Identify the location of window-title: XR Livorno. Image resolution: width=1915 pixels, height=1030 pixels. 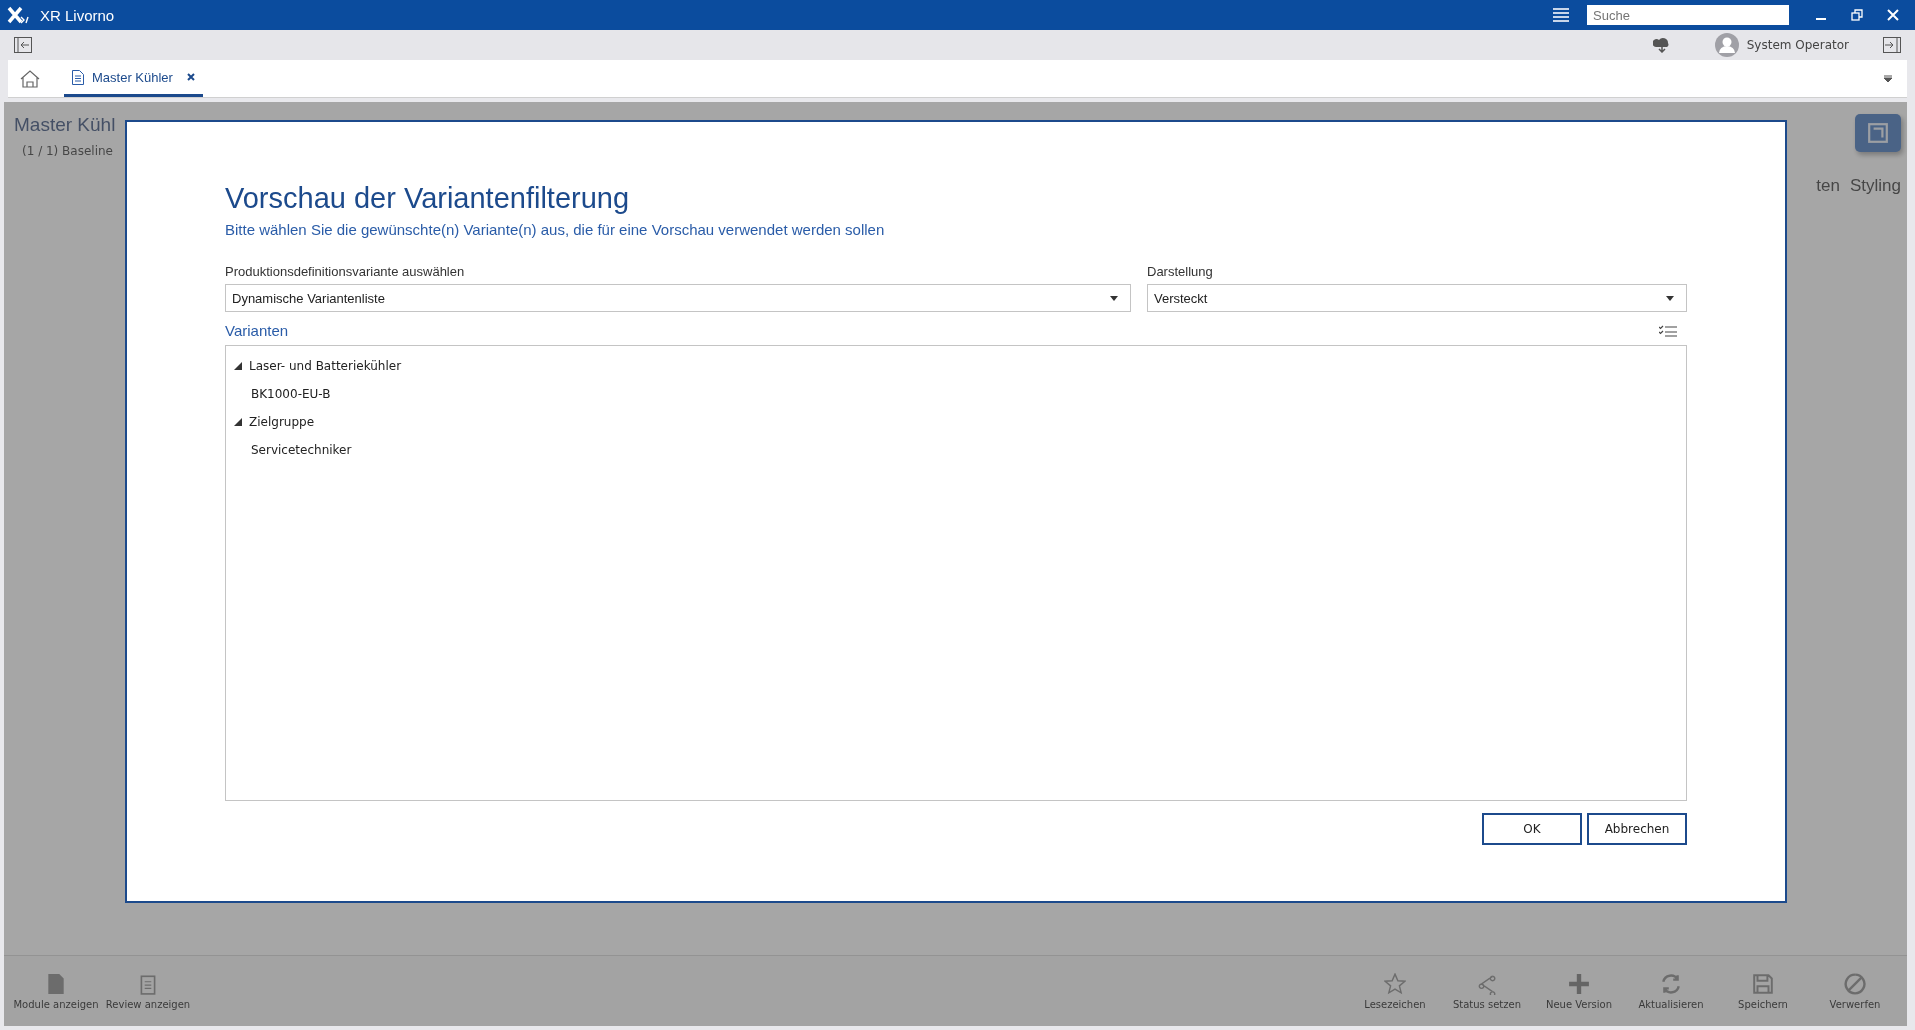
(77, 15).